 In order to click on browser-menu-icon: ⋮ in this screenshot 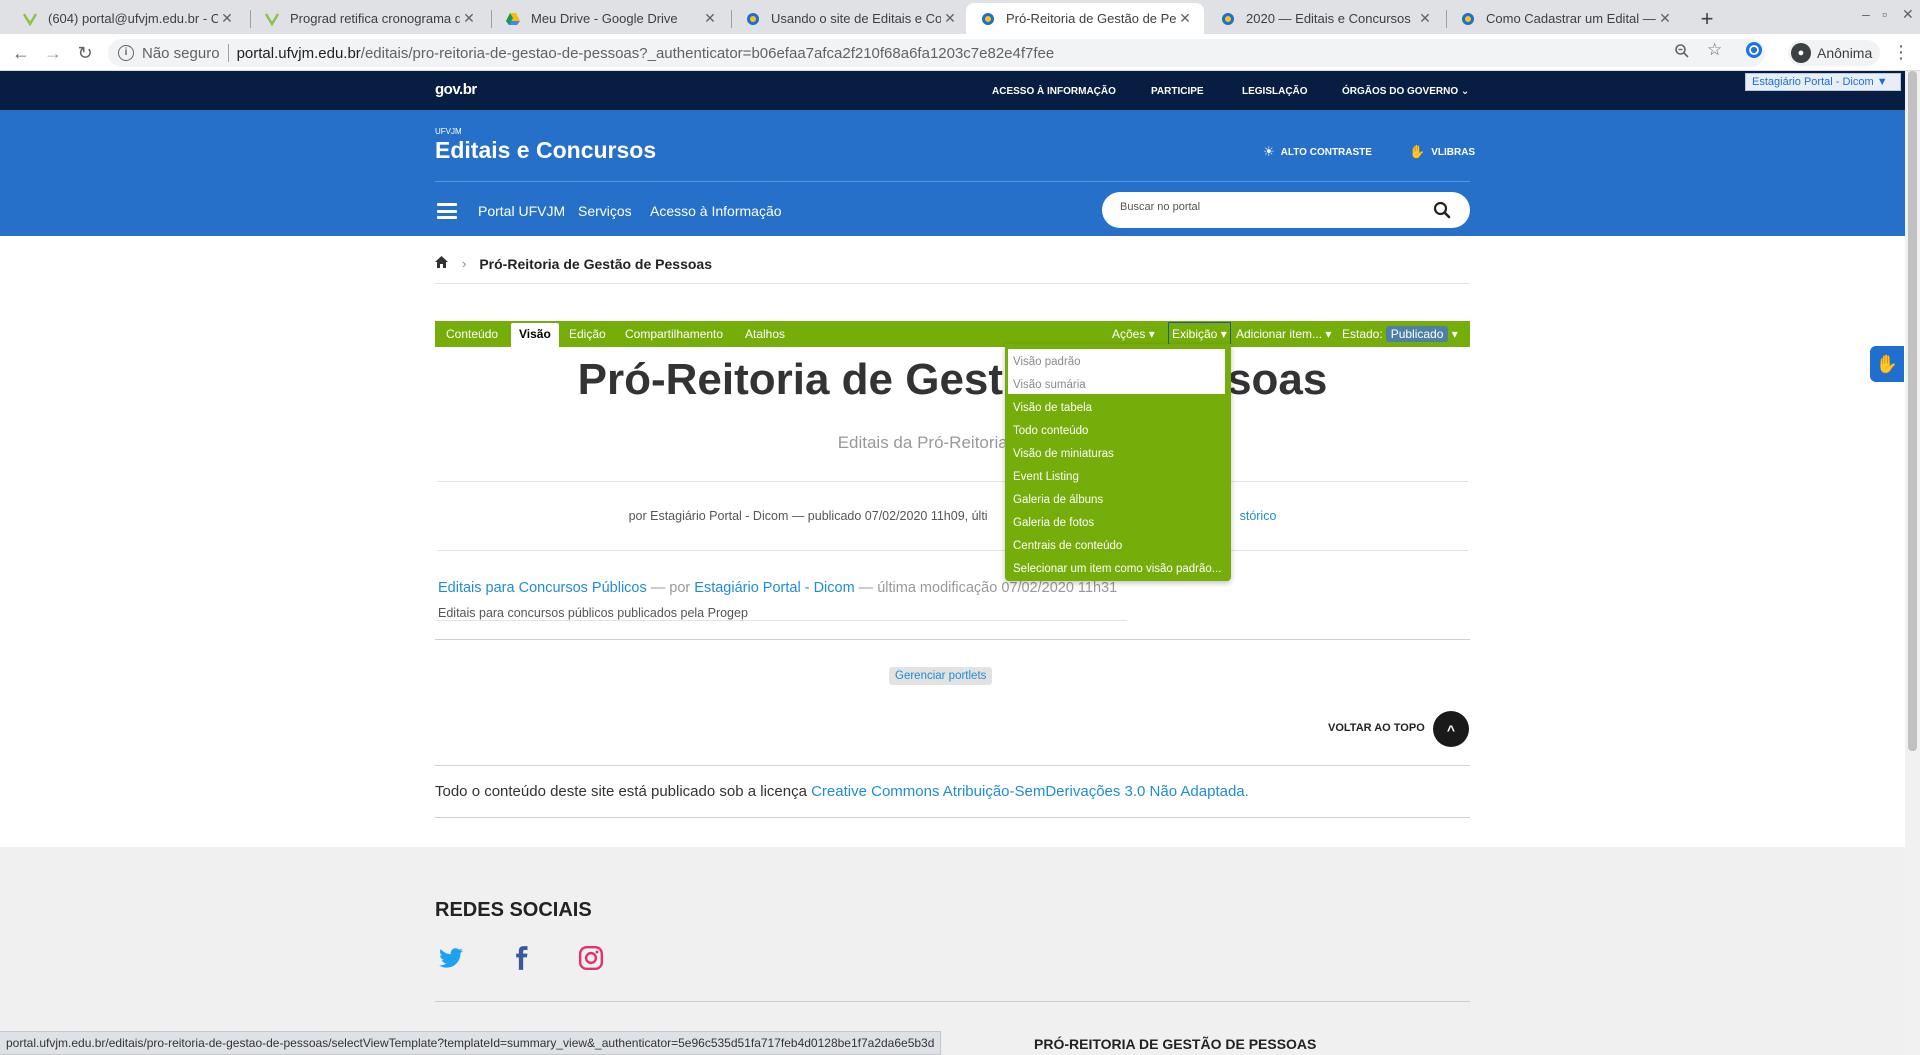, I will do `click(1901, 52)`.